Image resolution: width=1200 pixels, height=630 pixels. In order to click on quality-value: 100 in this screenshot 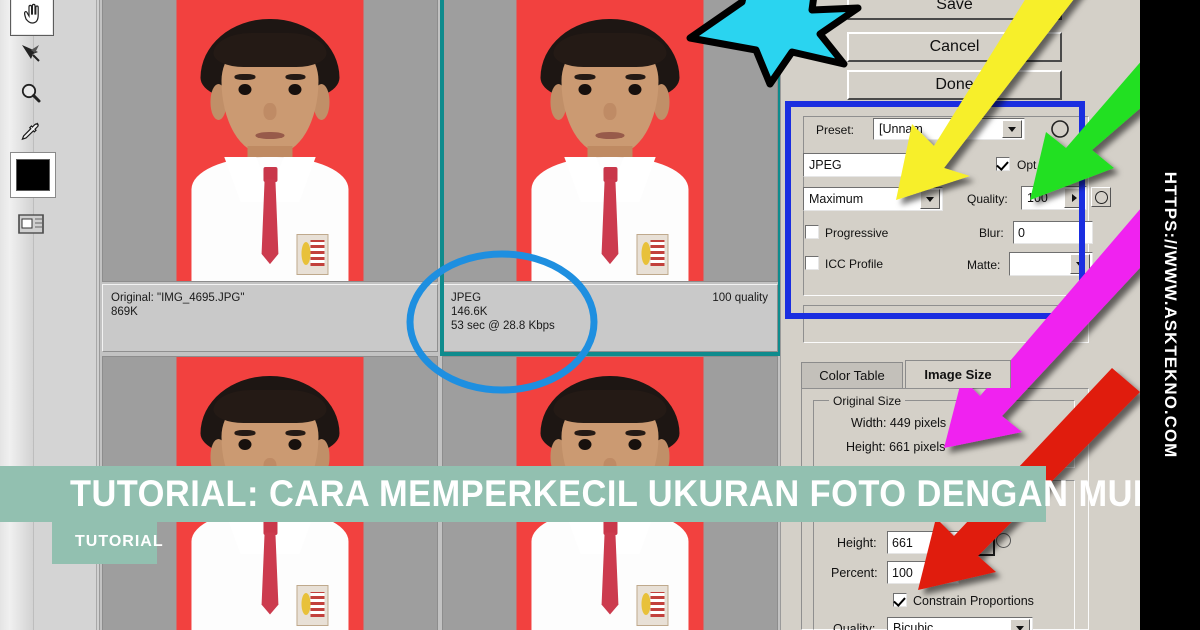, I will do `click(1037, 198)`.